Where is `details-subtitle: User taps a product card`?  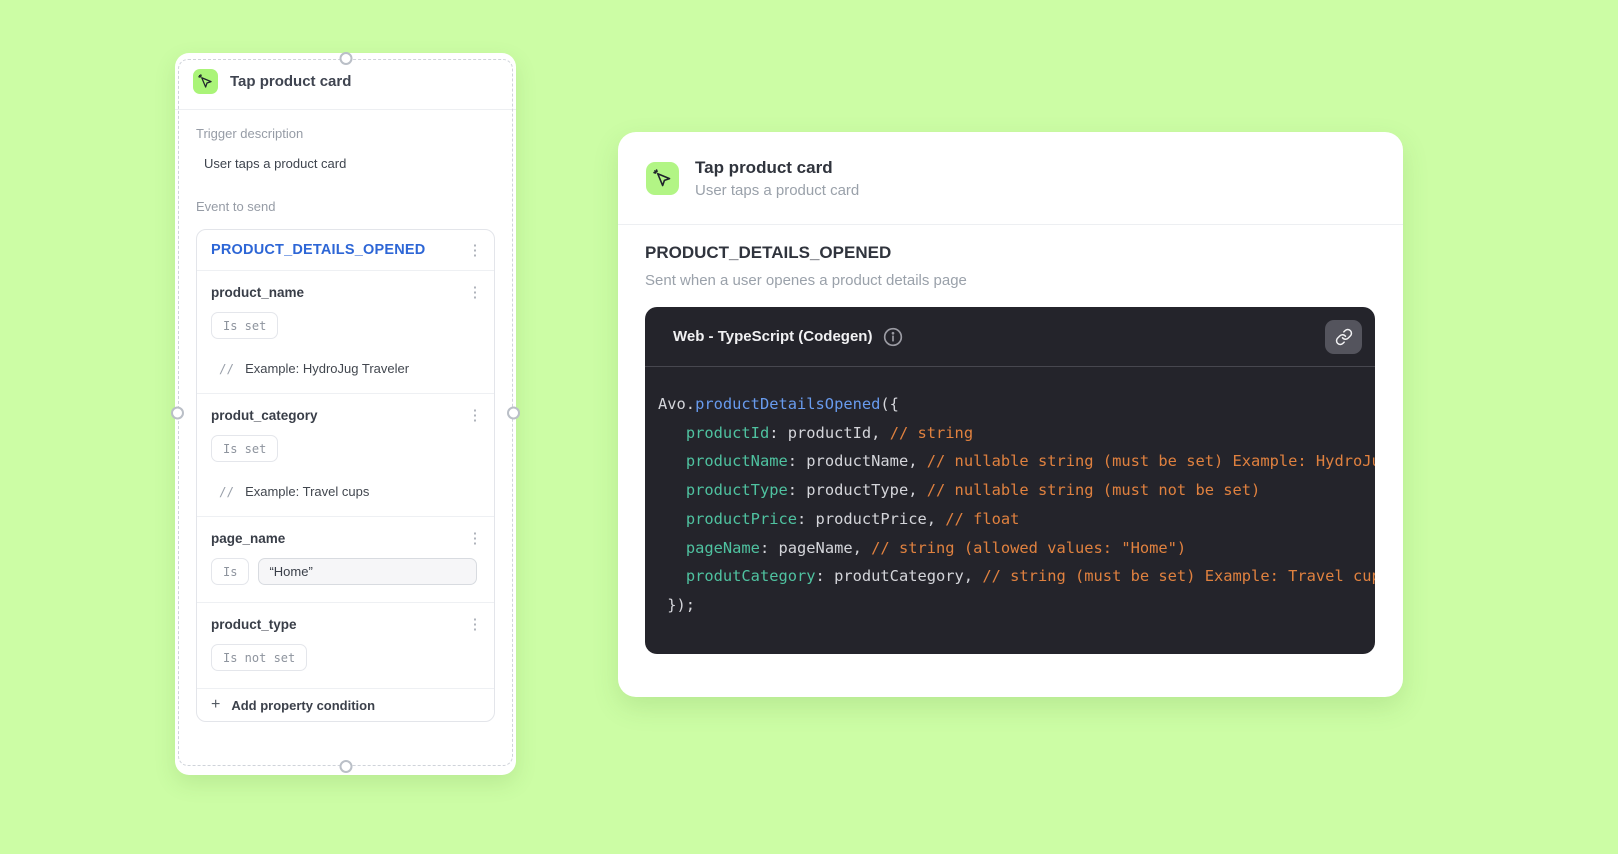 details-subtitle: User taps a product card is located at coordinates (777, 190).